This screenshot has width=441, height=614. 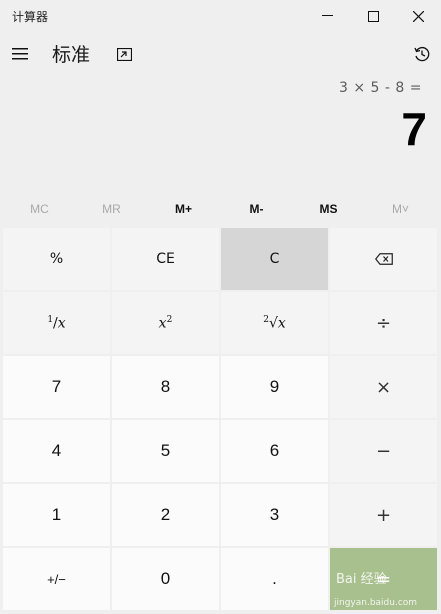 What do you see at coordinates (56, 259) in the screenshot?
I see `percent-button: %` at bounding box center [56, 259].